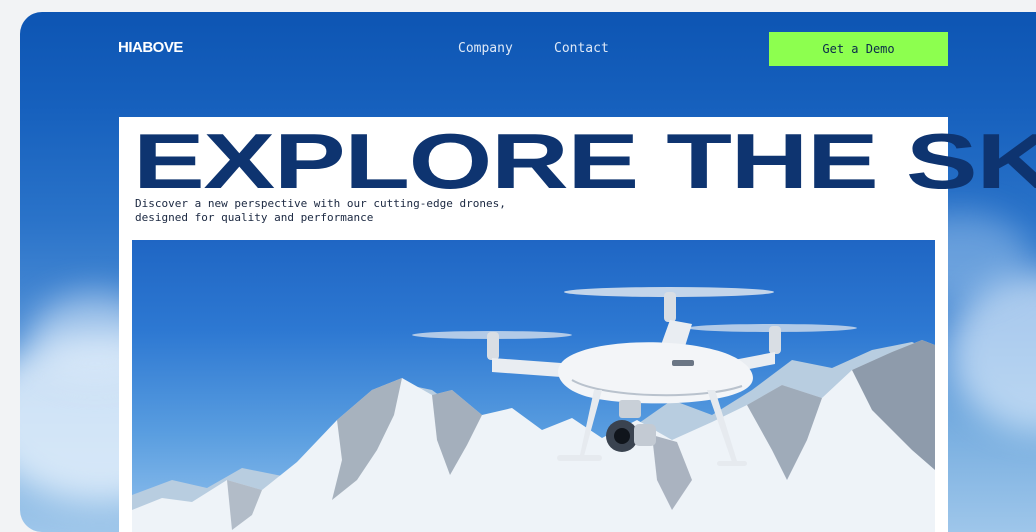 The height and width of the screenshot is (532, 1036). I want to click on get-a-demo-button: Get a Demo, so click(858, 49).